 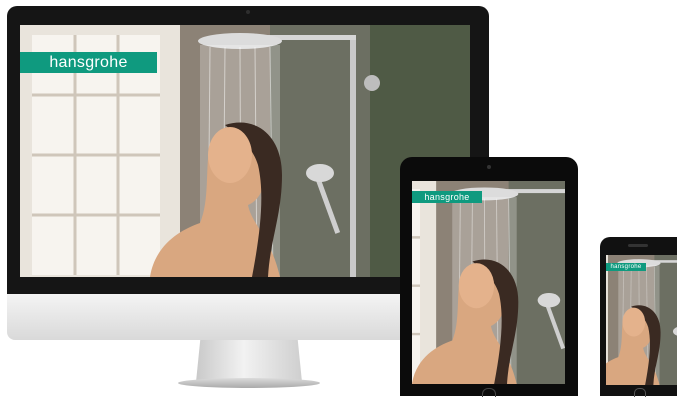 I want to click on desktop-stand-base, so click(x=249, y=383).